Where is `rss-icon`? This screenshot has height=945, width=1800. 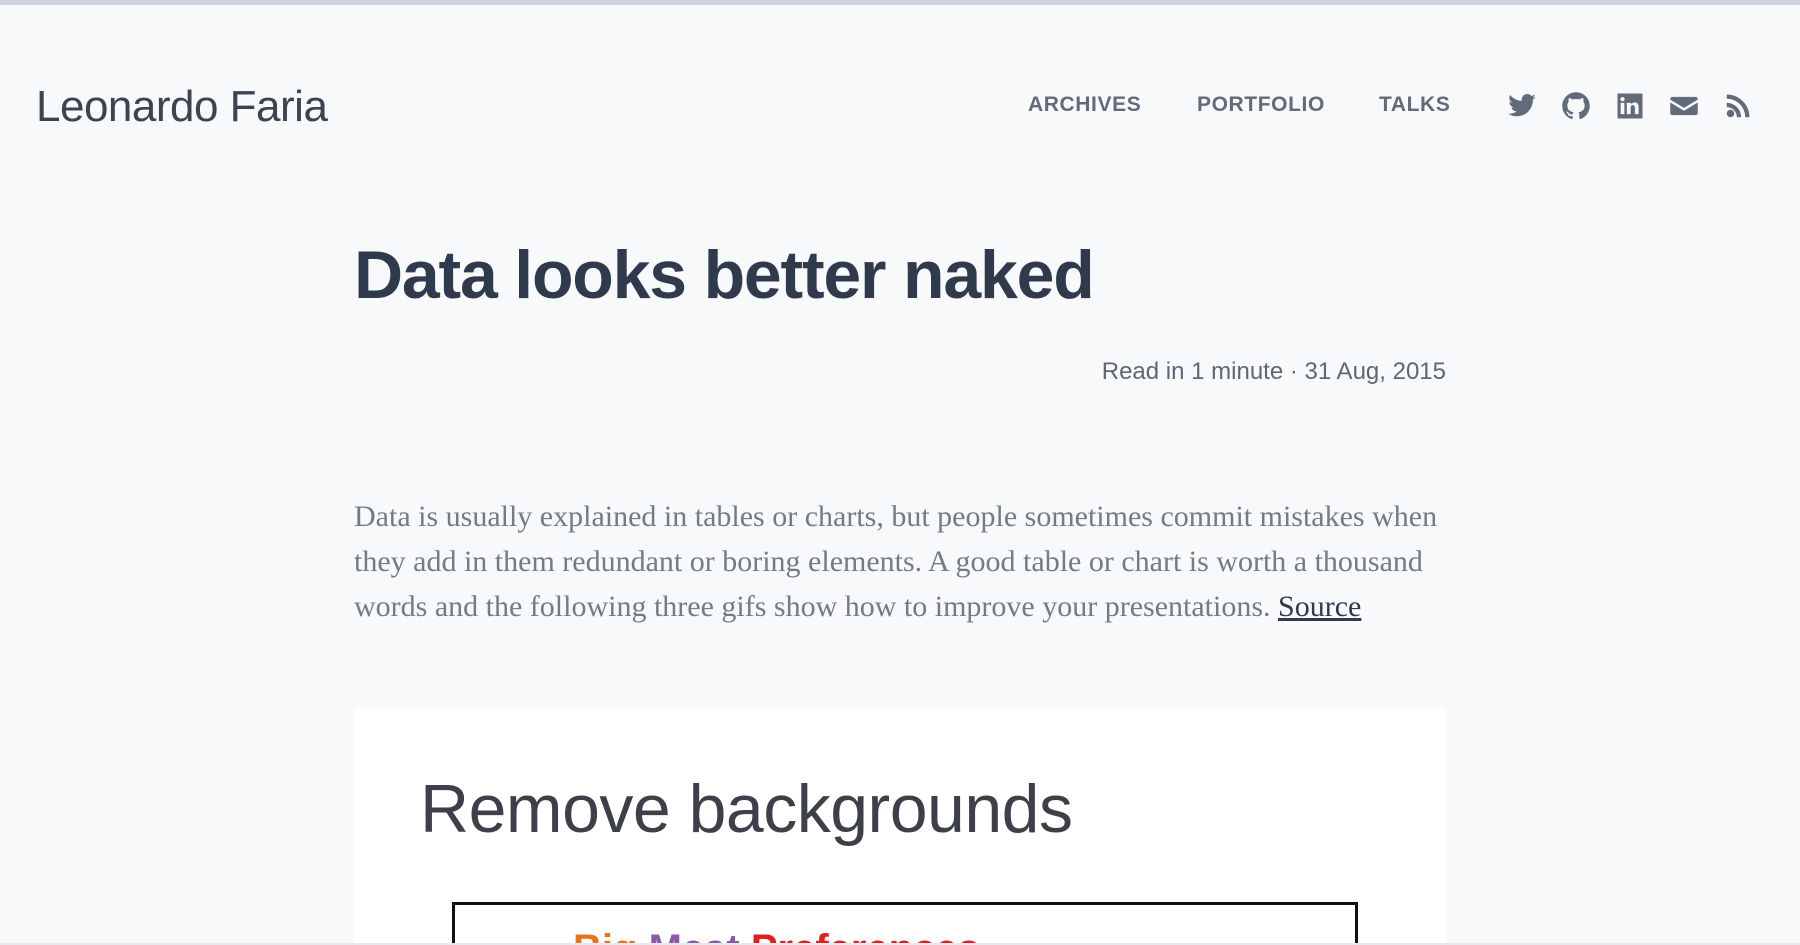 rss-icon is located at coordinates (1738, 106).